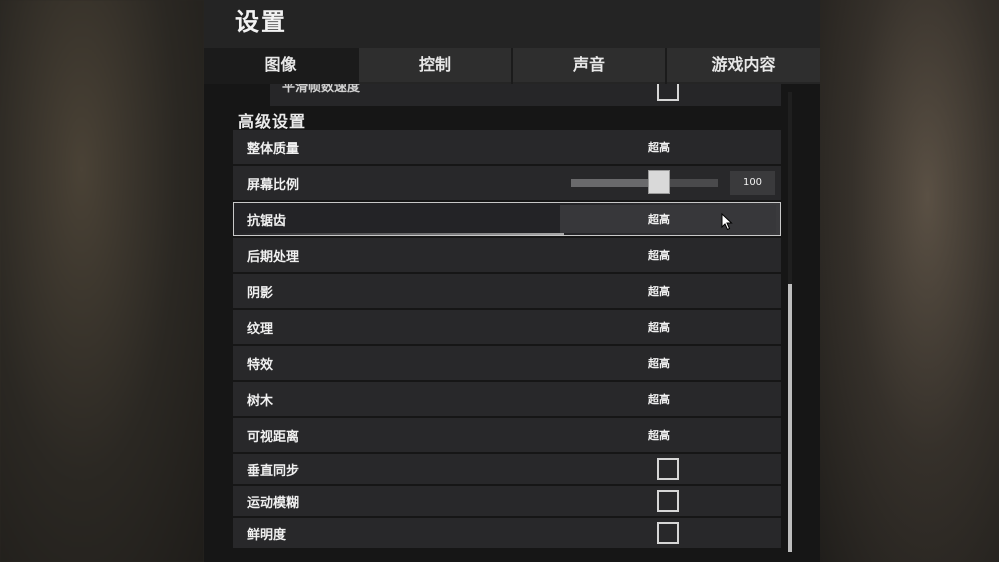  What do you see at coordinates (507, 147) in the screenshot?
I see `setting-row-overall-quality: 整体质量 超高` at bounding box center [507, 147].